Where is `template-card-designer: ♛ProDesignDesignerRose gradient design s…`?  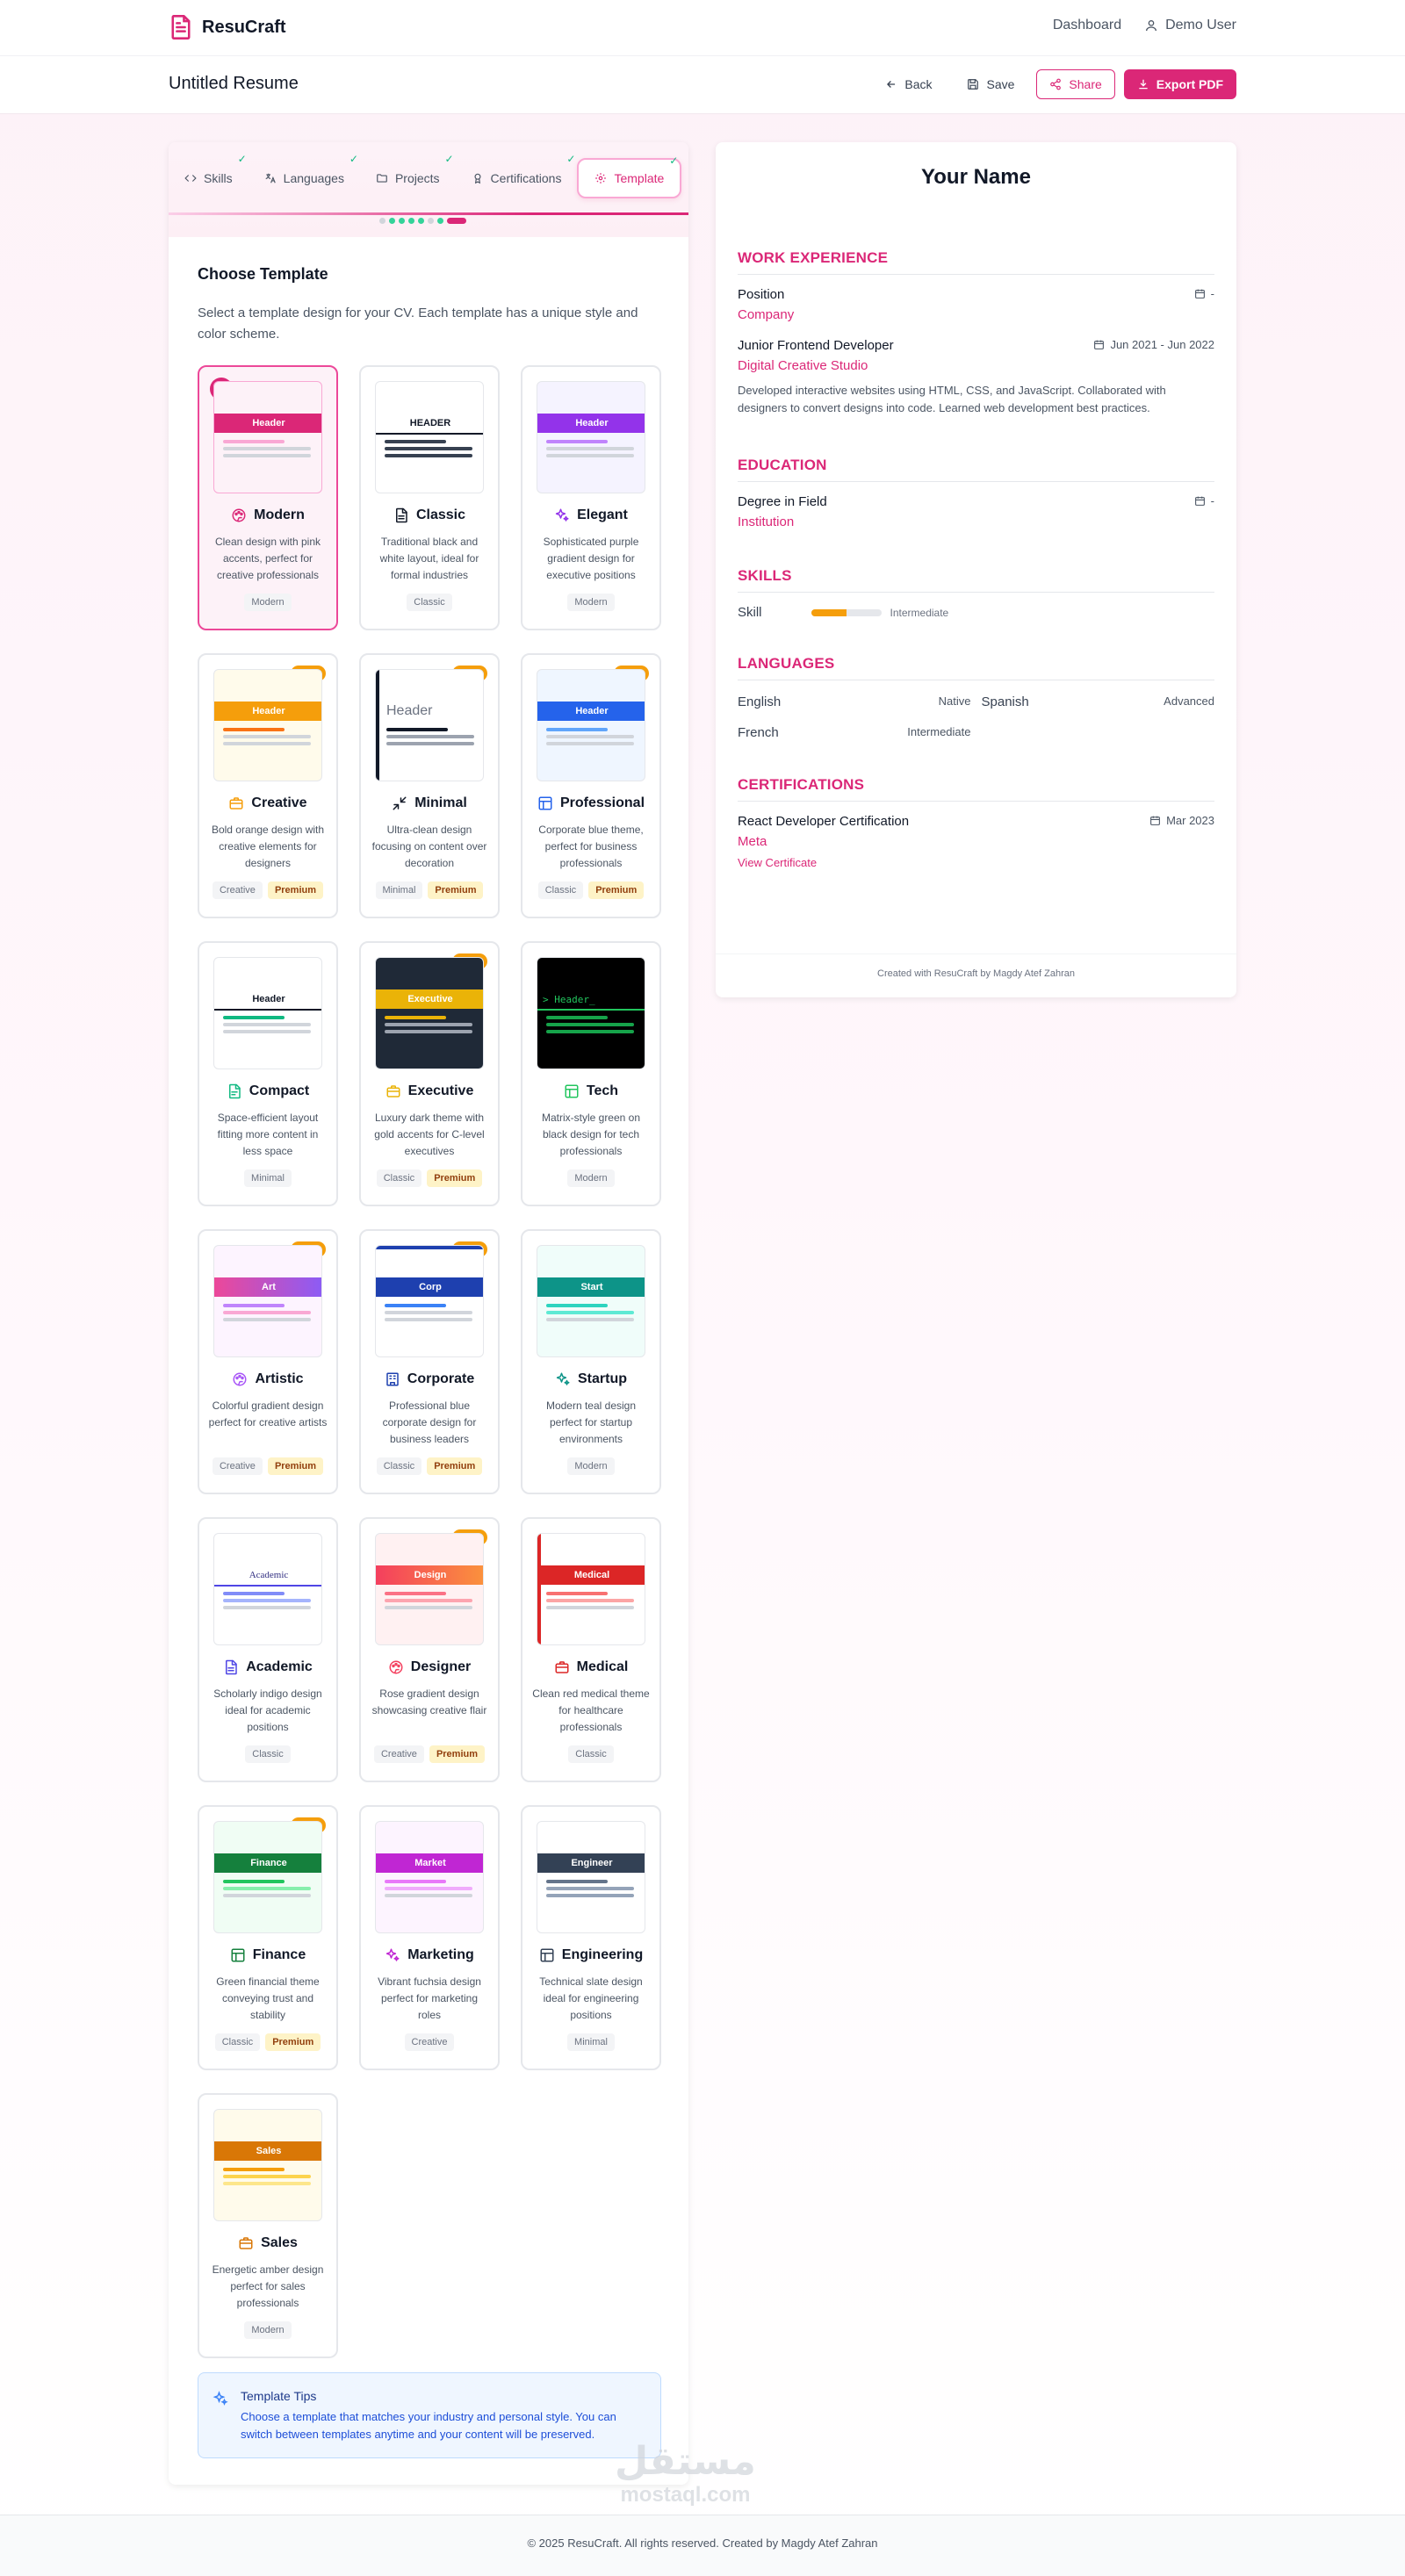 template-card-designer: ♛ProDesignDesignerRose gradient design s… is located at coordinates (430, 1649).